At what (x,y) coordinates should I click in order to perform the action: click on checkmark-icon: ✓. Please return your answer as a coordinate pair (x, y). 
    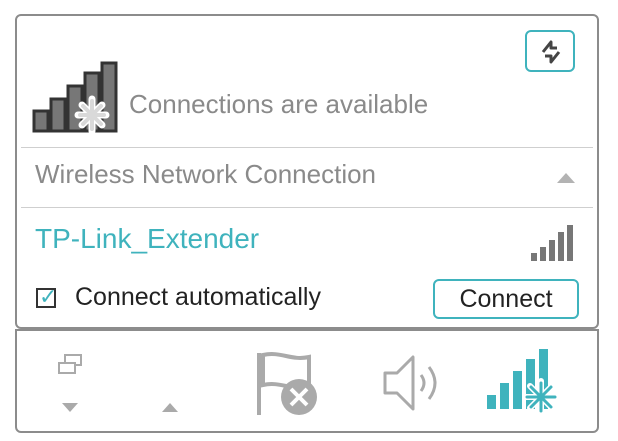
    Looking at the image, I should click on (48, 296).